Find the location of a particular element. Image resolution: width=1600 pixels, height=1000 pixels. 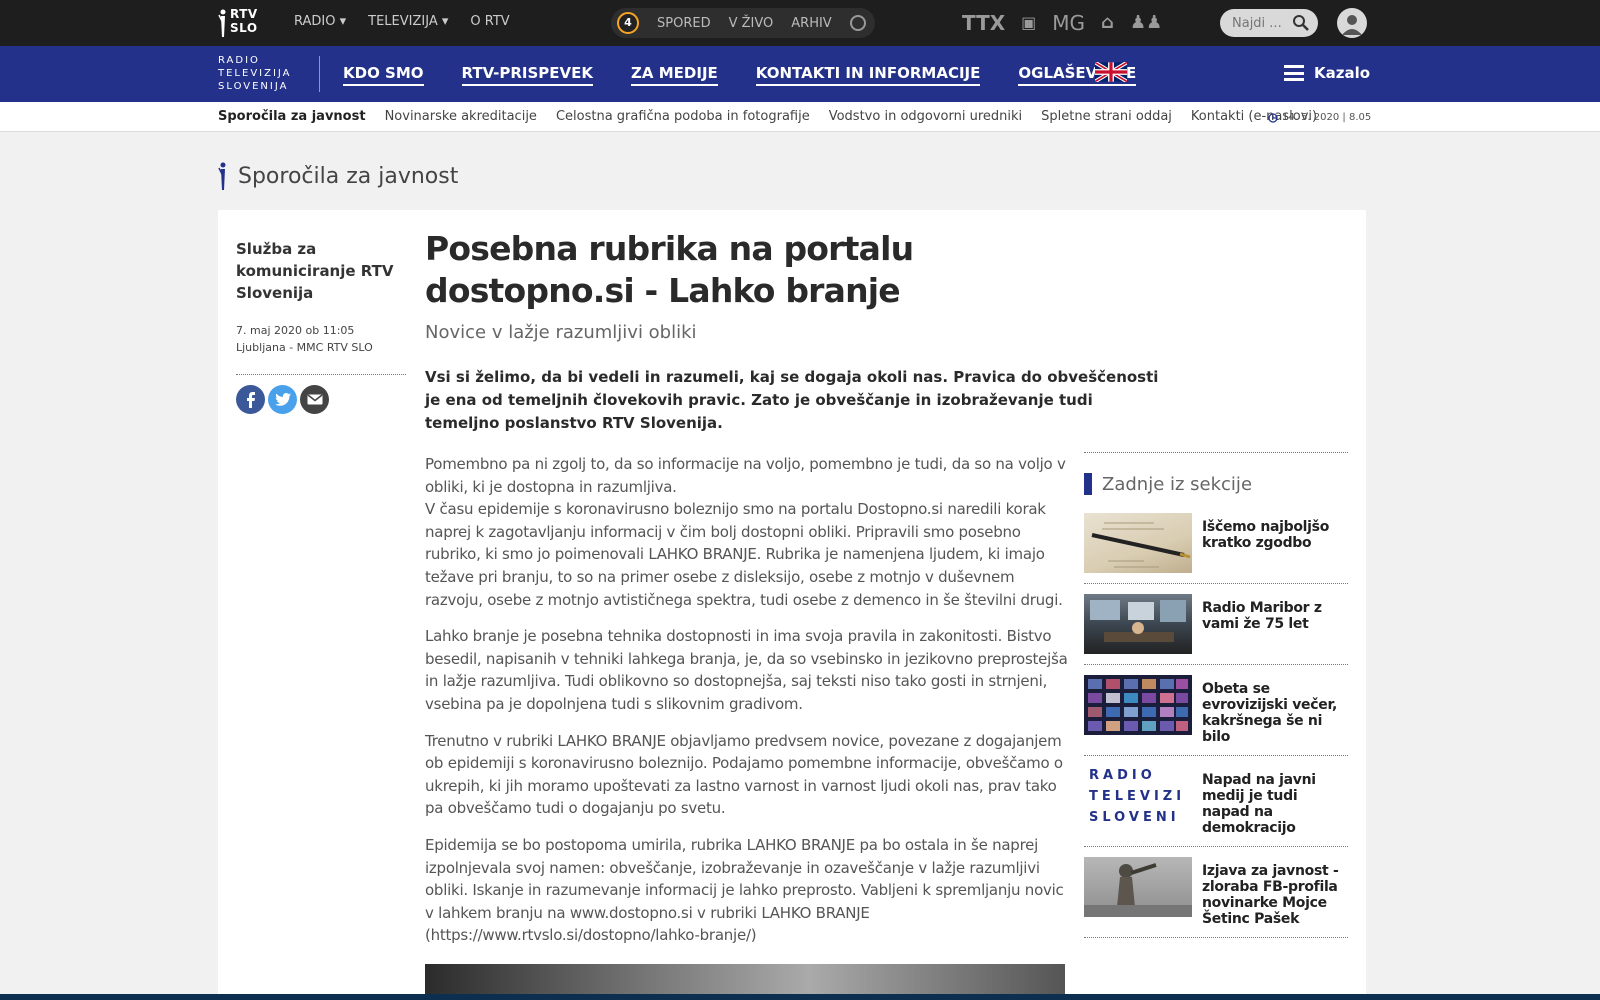

subnav-spletne-strani: Spletne strani oddaj is located at coordinates (1106, 116).